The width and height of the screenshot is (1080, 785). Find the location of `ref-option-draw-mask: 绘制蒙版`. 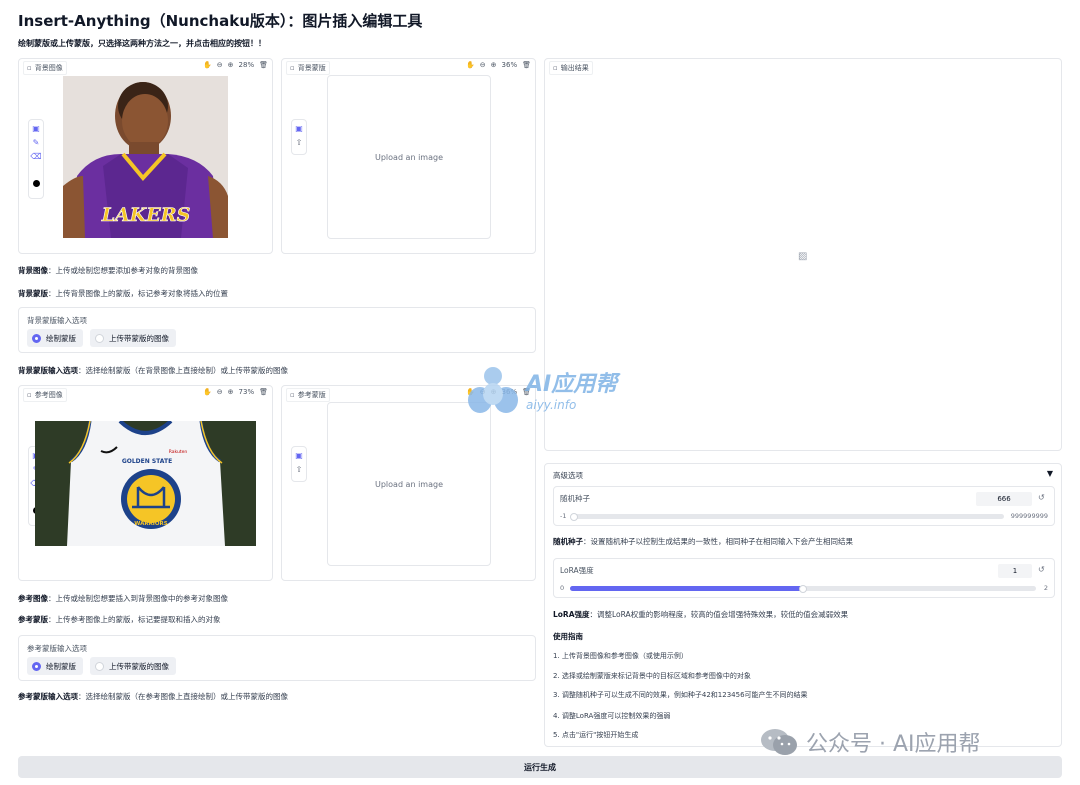

ref-option-draw-mask: 绘制蒙版 is located at coordinates (55, 666).